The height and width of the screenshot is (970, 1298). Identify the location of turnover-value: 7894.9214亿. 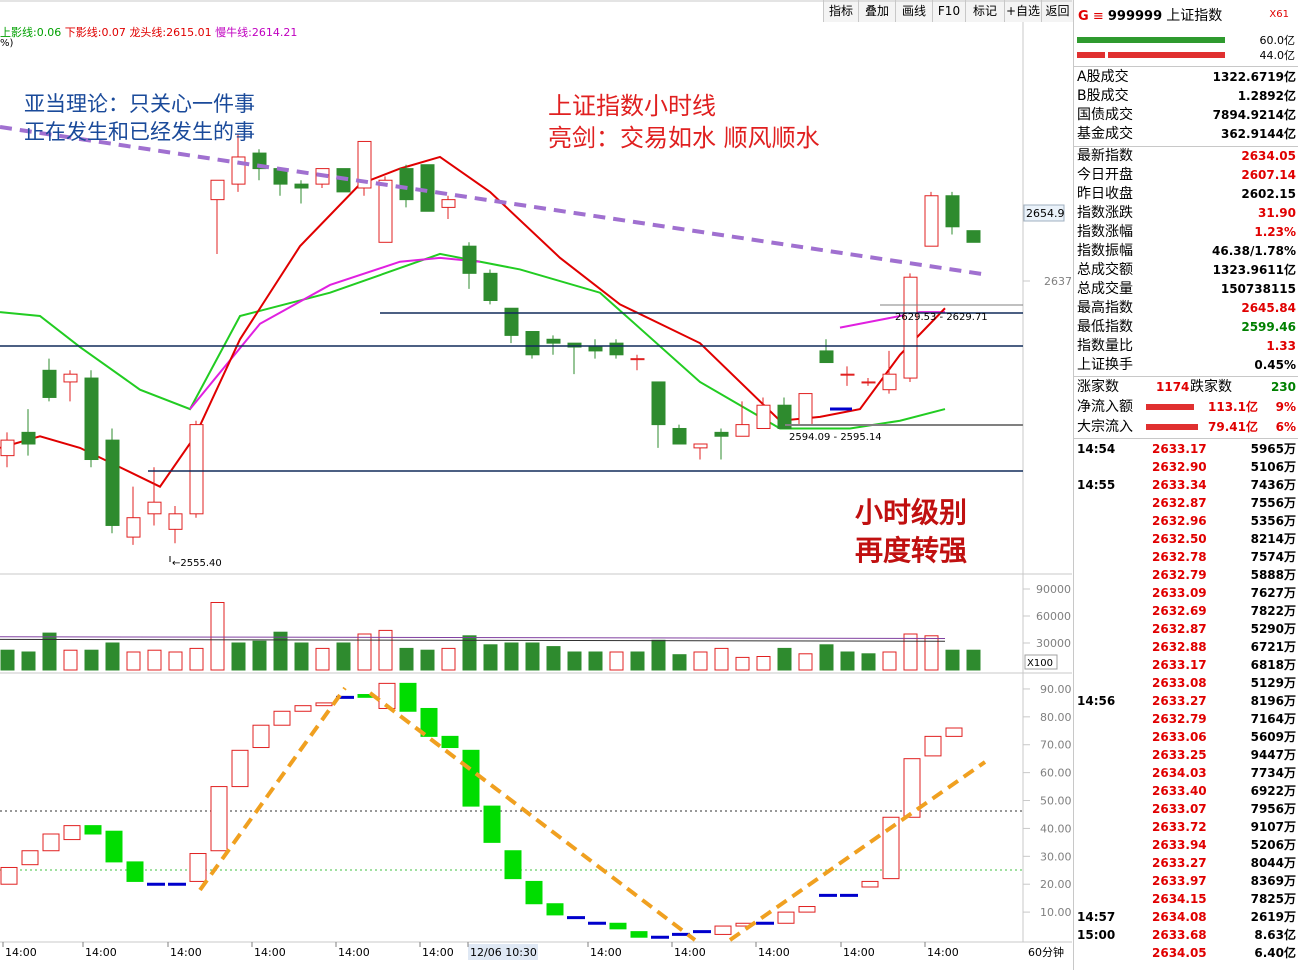
(1254, 115).